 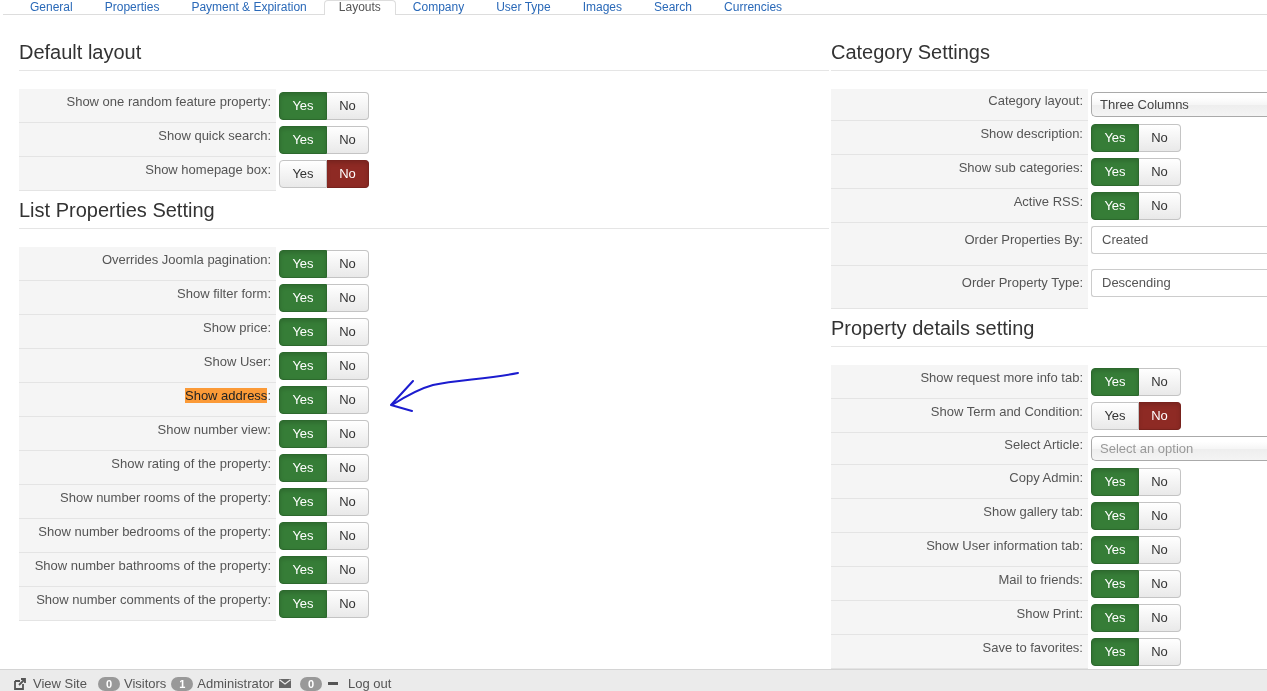 What do you see at coordinates (145, 683) in the screenshot?
I see `status-label: Visitors` at bounding box center [145, 683].